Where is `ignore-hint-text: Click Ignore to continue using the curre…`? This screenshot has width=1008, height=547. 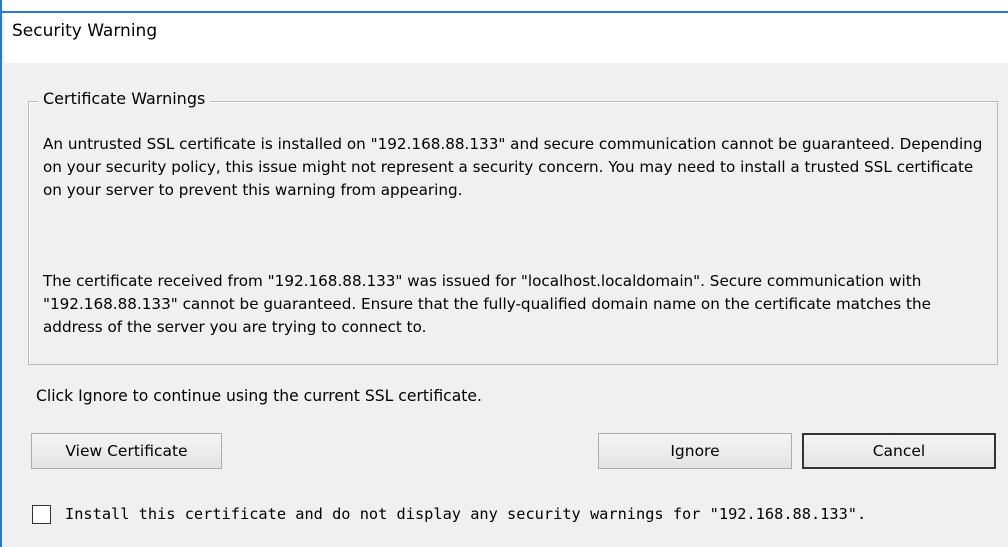 ignore-hint-text: Click Ignore to continue using the curre… is located at coordinates (259, 396).